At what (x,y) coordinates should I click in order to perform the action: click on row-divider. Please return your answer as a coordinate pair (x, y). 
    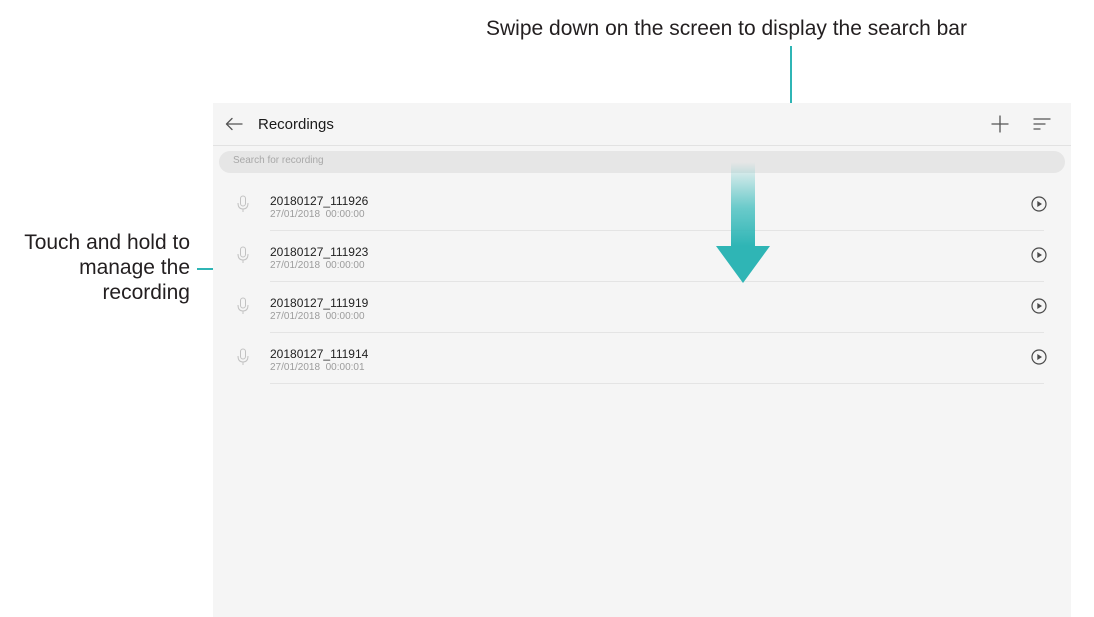
    Looking at the image, I should click on (657, 383).